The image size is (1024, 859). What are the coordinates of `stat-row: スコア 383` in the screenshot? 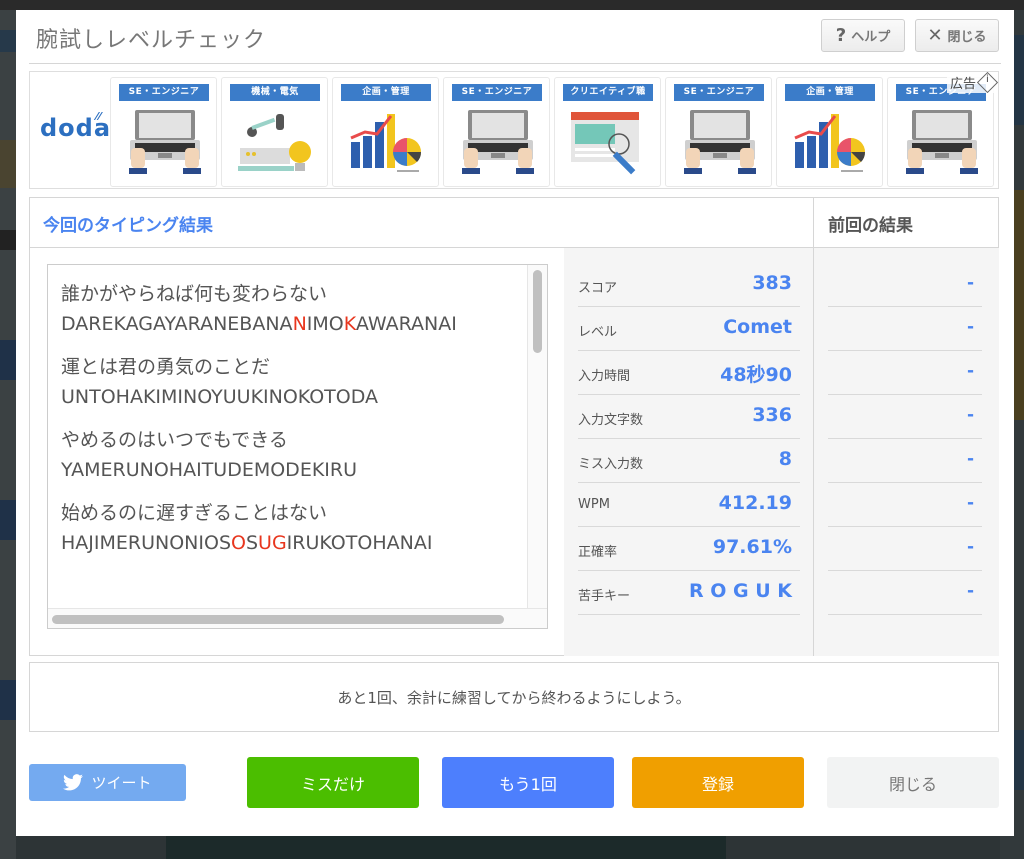 It's located at (689, 285).